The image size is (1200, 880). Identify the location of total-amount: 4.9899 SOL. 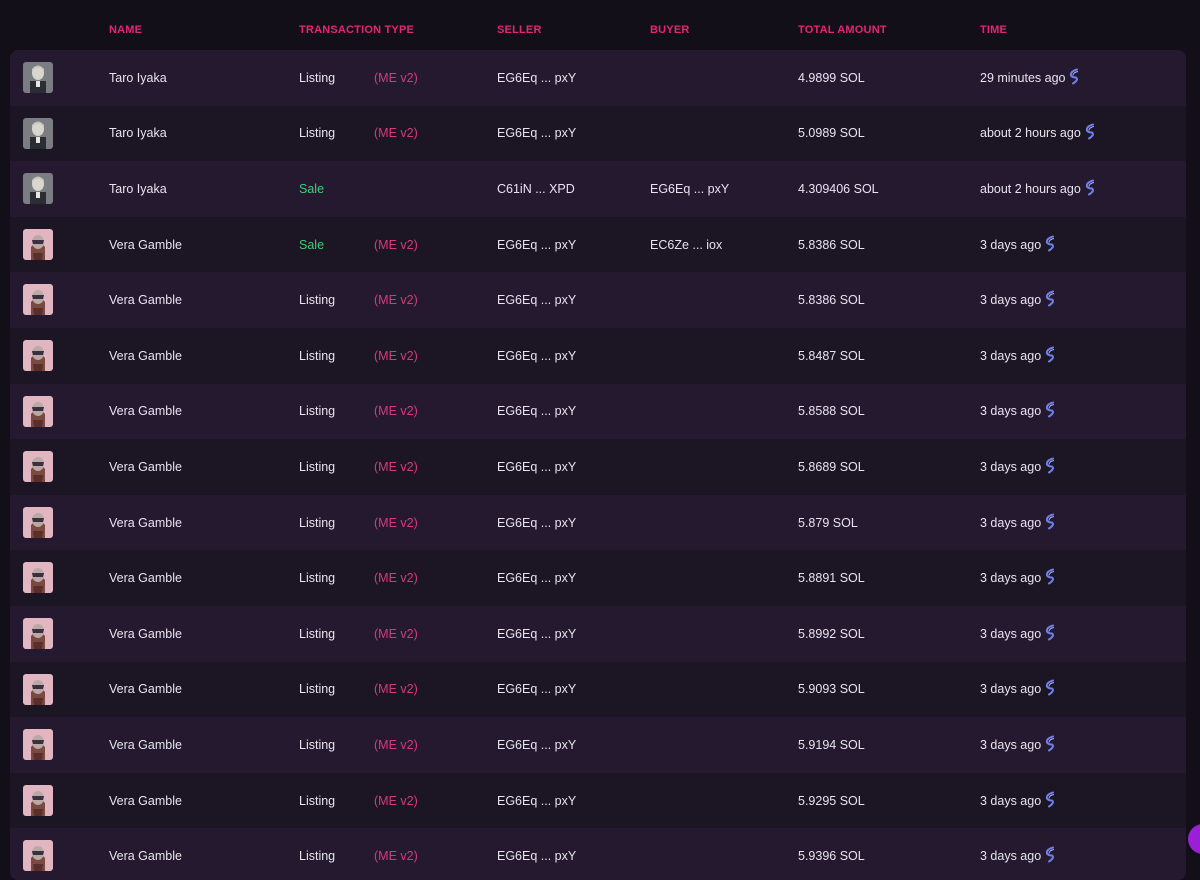
(831, 77).